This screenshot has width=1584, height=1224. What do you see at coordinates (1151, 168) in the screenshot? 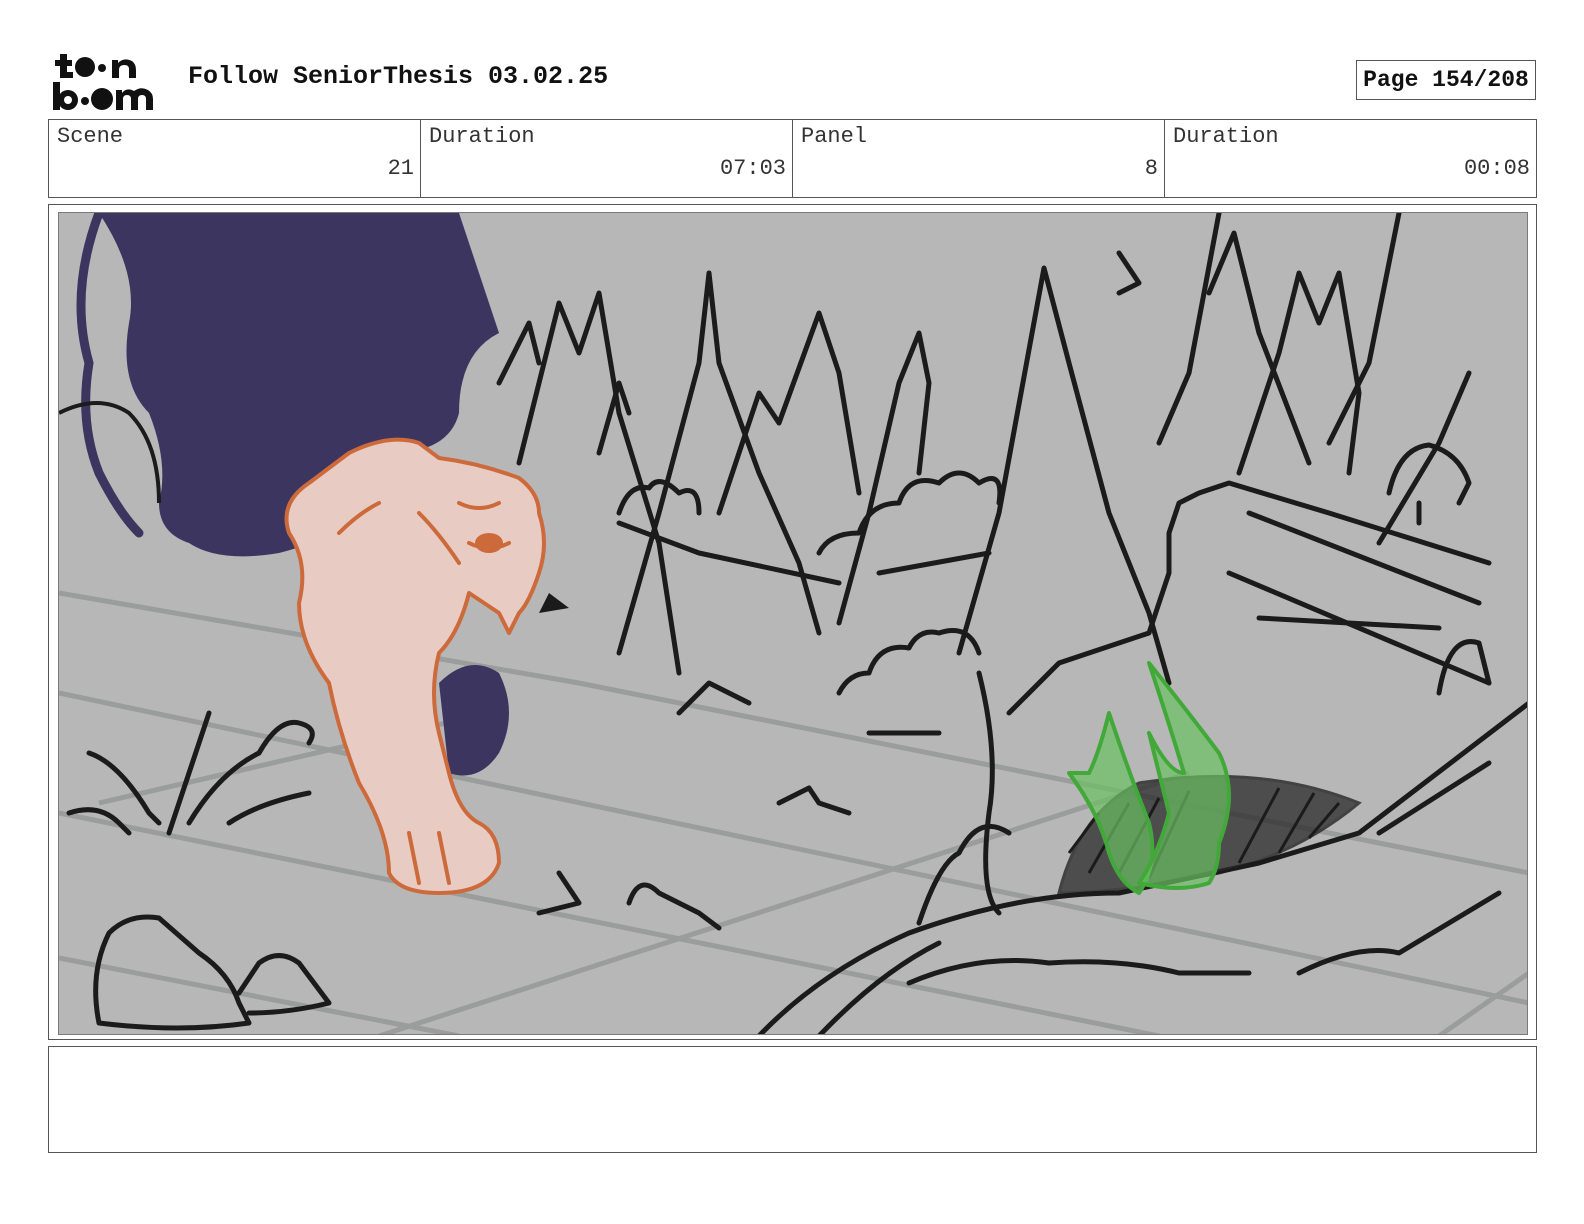
I see `panel-value: 8` at bounding box center [1151, 168].